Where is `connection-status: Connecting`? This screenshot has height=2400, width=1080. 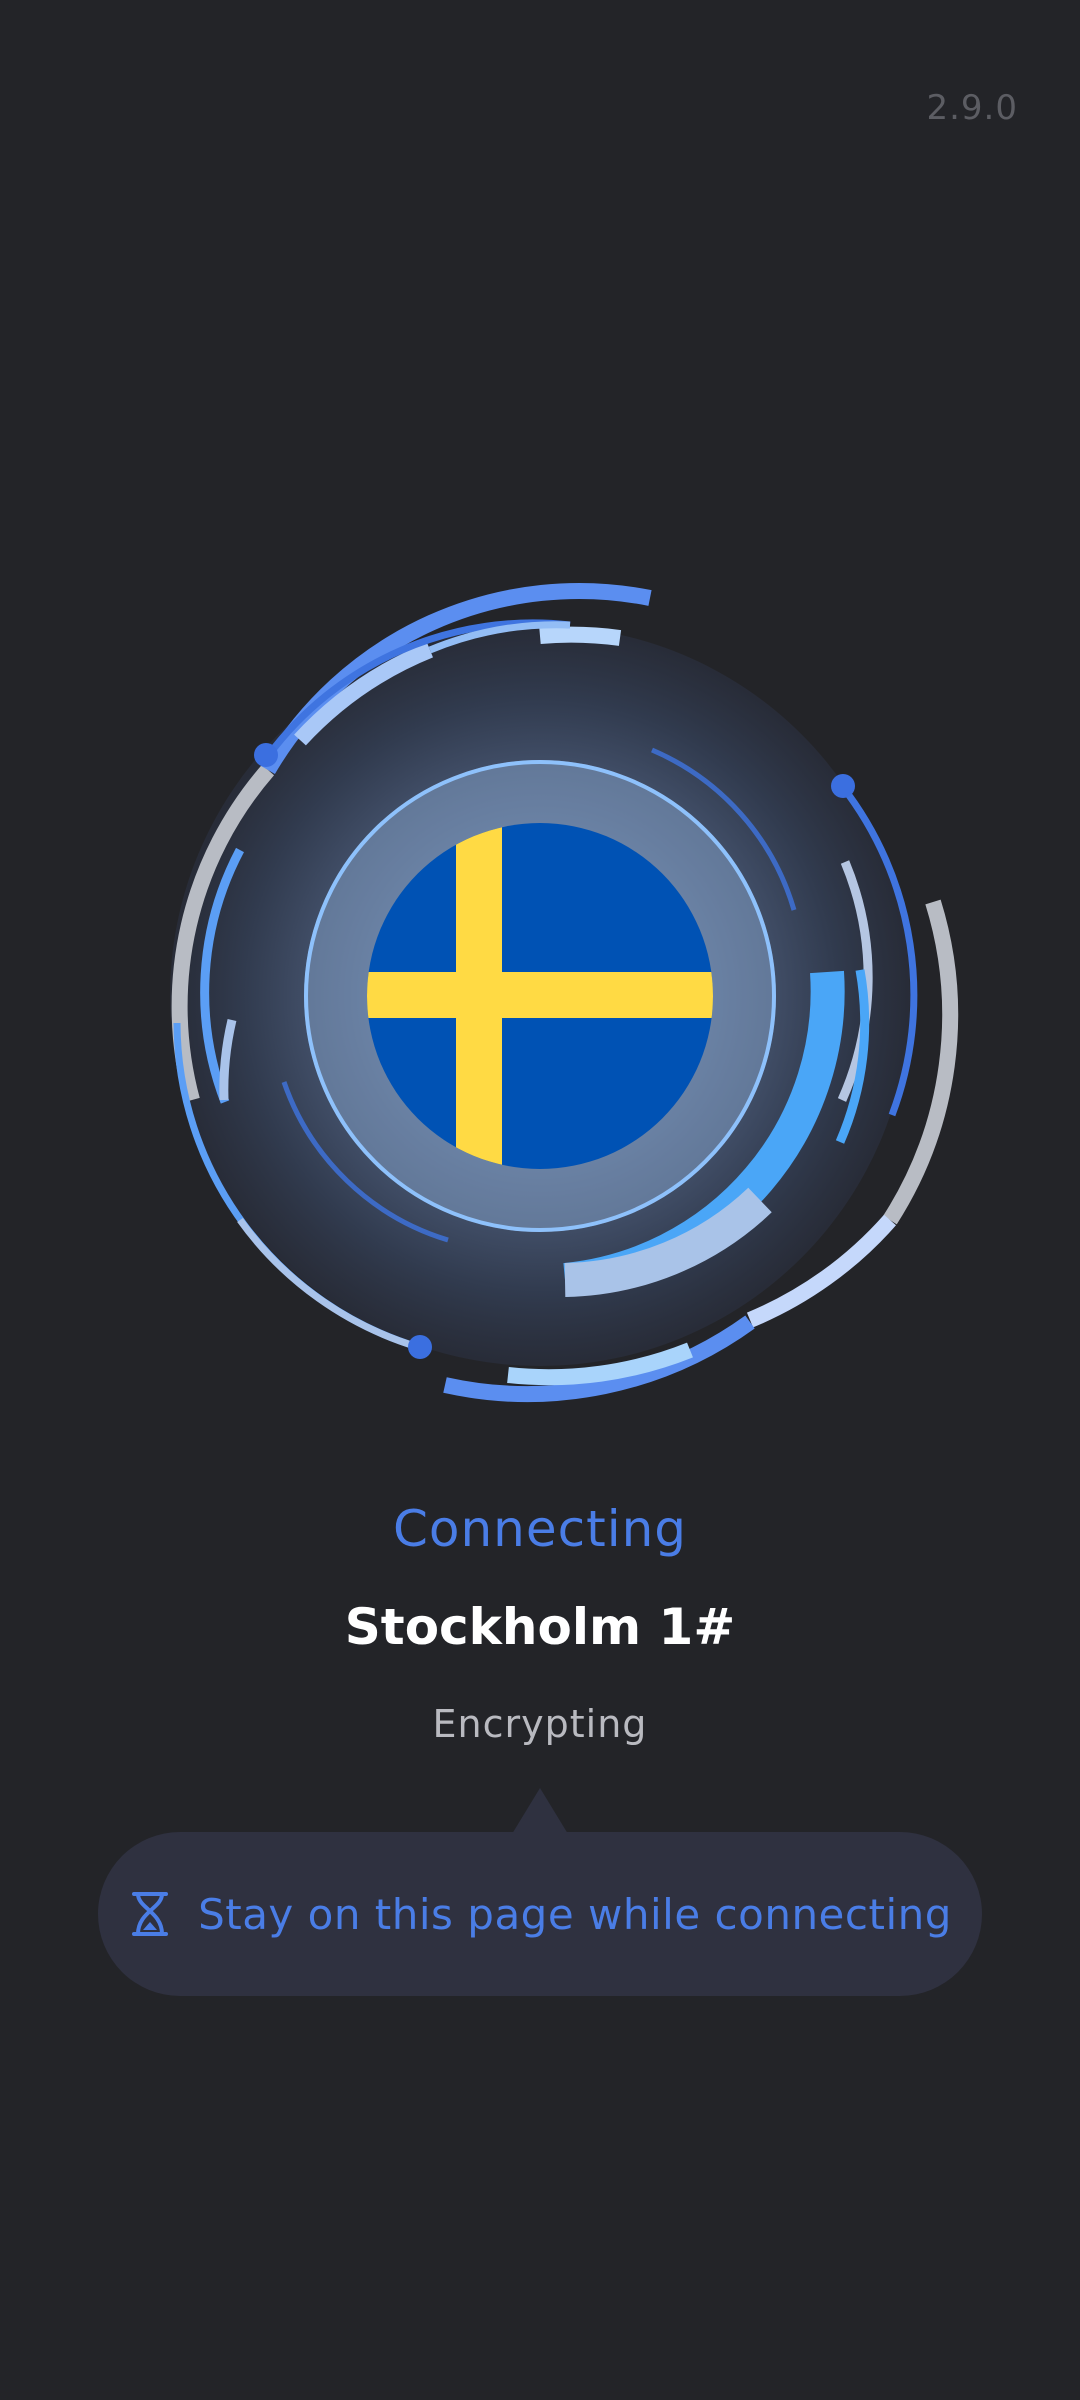
connection-status: Connecting is located at coordinates (540, 1529).